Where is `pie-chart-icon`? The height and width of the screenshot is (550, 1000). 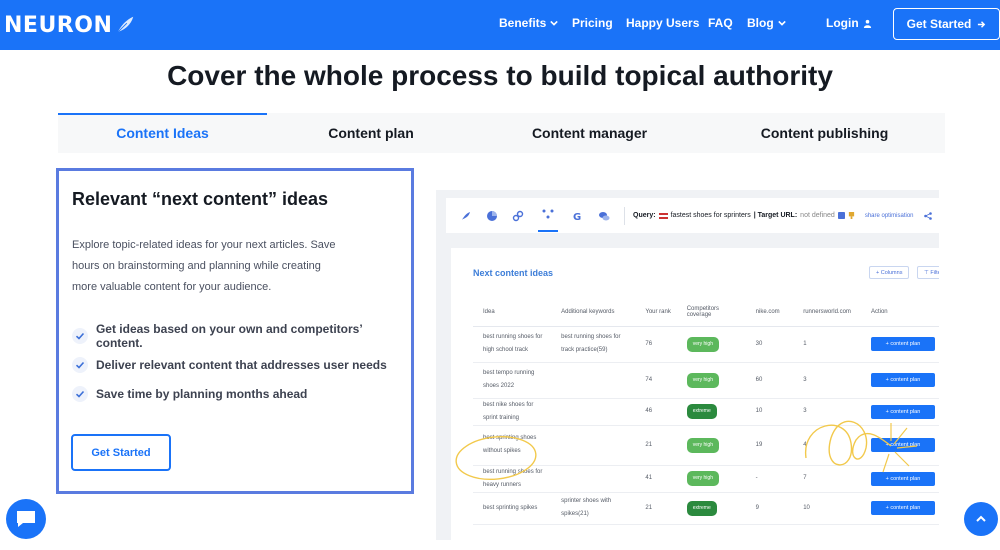
pie-chart-icon is located at coordinates (492, 215).